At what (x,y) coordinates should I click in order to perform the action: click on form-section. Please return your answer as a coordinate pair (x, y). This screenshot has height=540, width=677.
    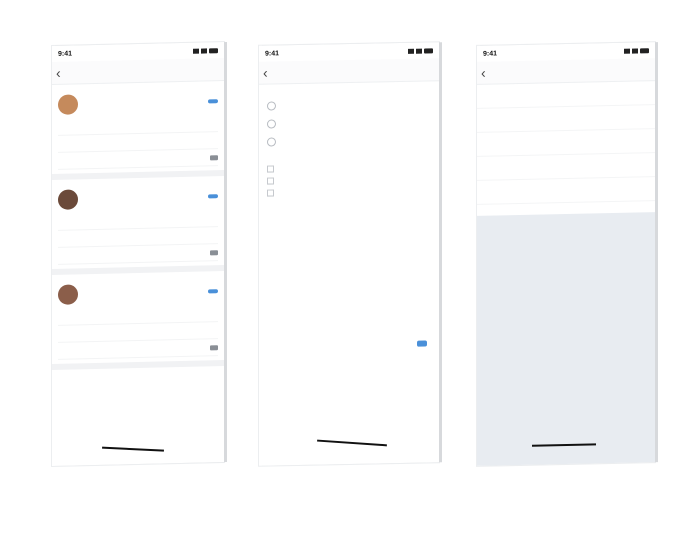
    Looking at the image, I should click on (349, 142).